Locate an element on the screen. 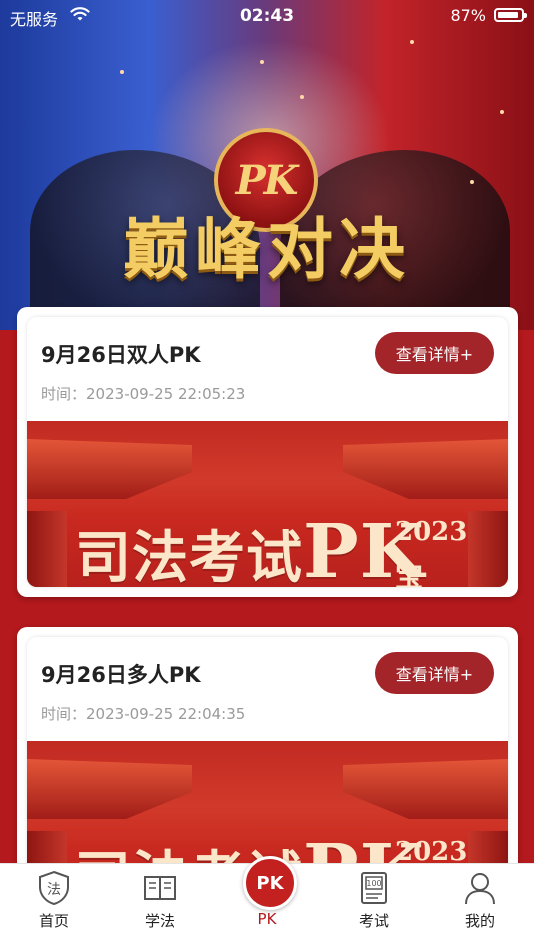 This screenshot has height=950, width=534. pk-icon-circle: PK is located at coordinates (270, 883).